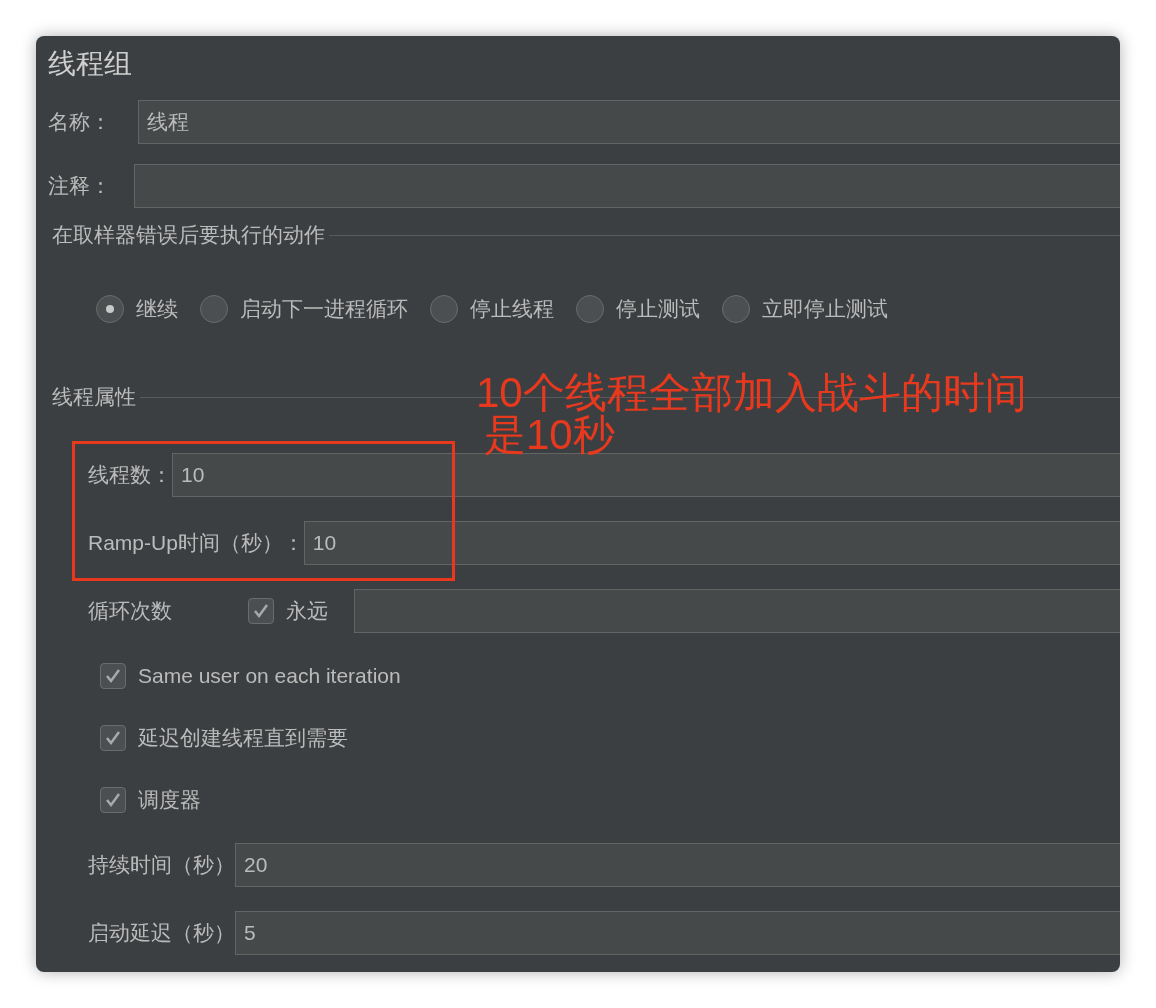 The height and width of the screenshot is (1008, 1156). Describe the element at coordinates (307, 611) in the screenshot. I see `checkbox-label: 永远` at that location.